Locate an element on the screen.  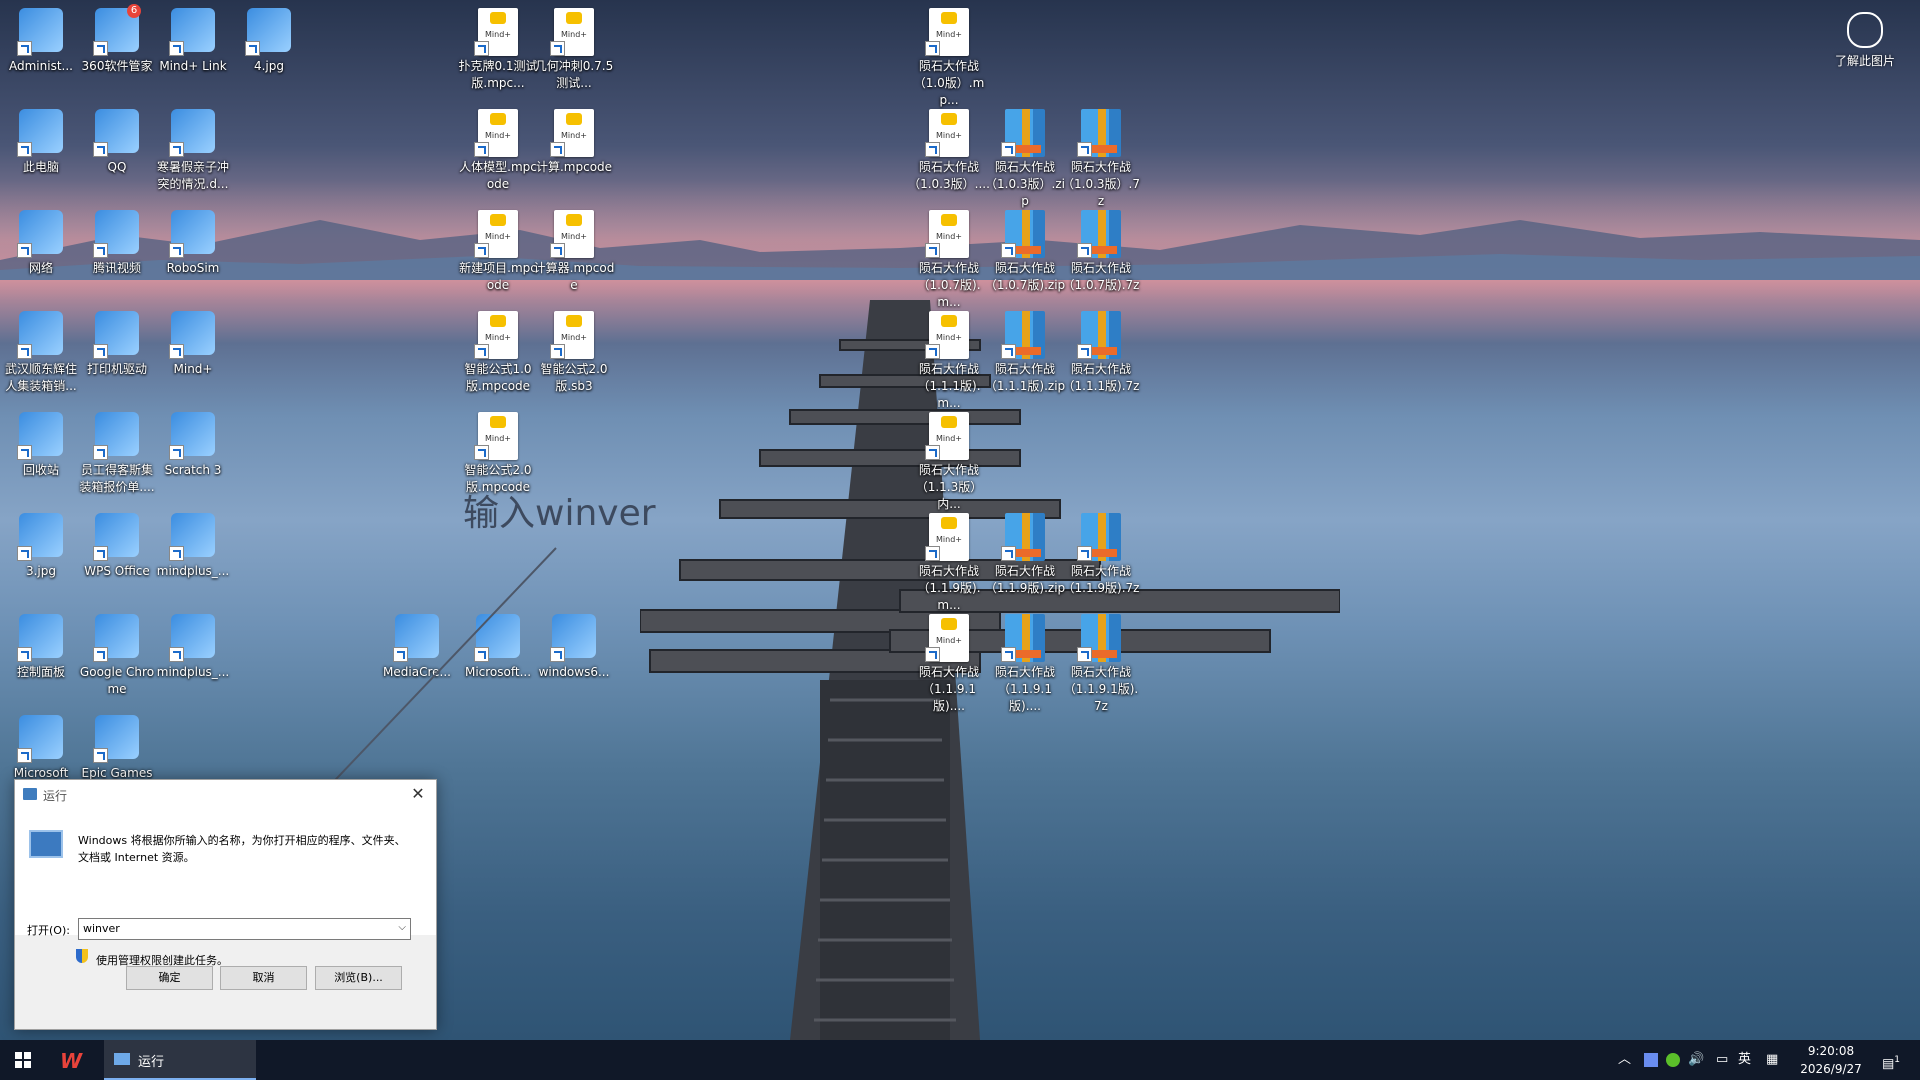
desktop-icon: 网络 is located at coordinates (41, 241).